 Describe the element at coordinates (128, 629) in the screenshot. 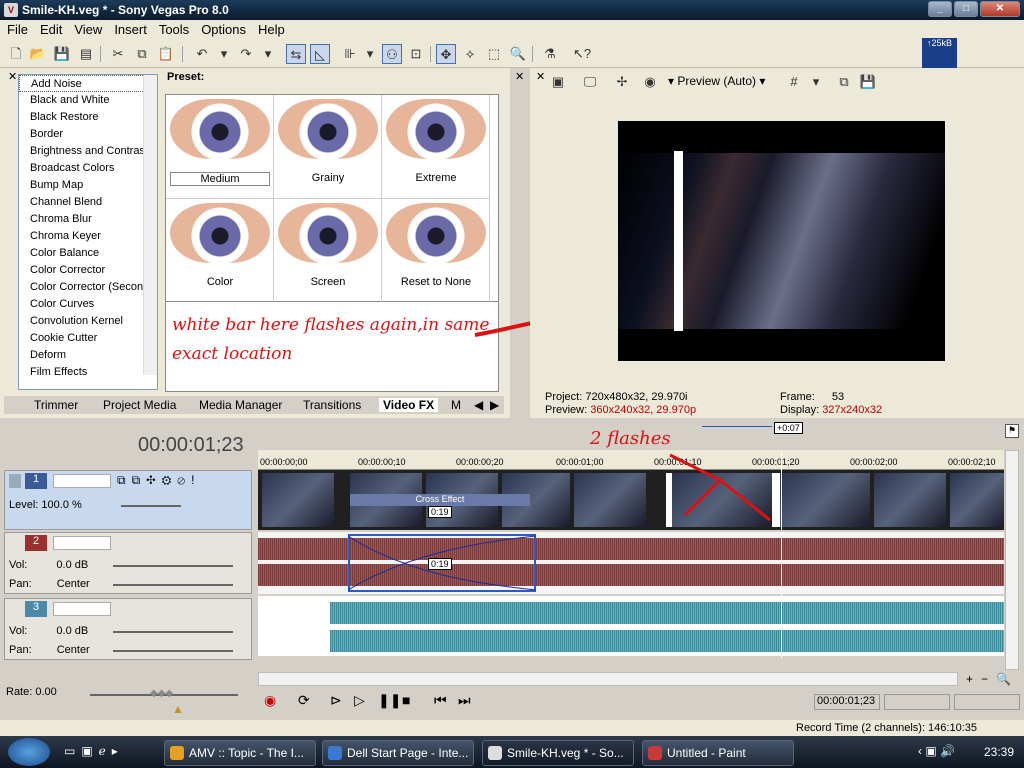

I see `audio-track-3-header: 3 Vol: 0.0 dB Pan: Center` at that location.